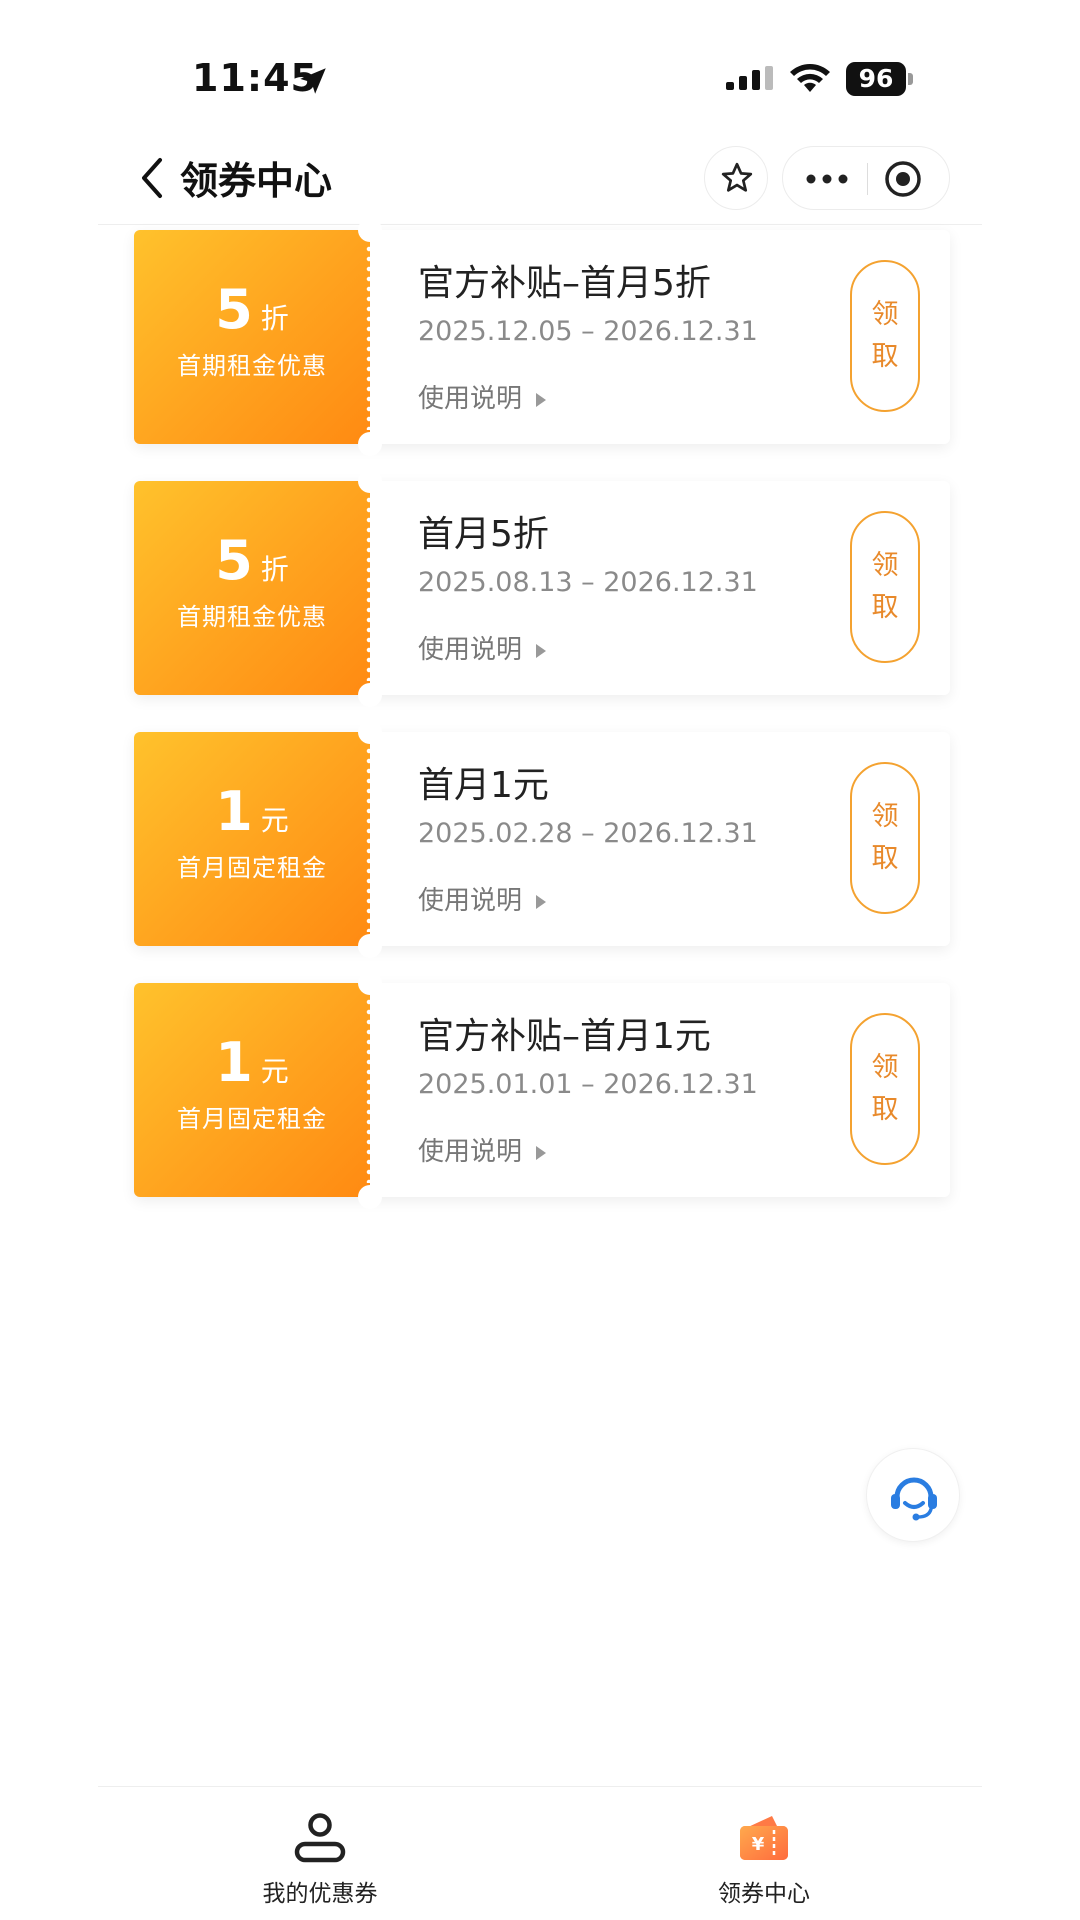 The height and width of the screenshot is (1920, 1080). What do you see at coordinates (588, 833) in the screenshot?
I see `coupon-date: 2025.02.28 – 2026.12.31` at bounding box center [588, 833].